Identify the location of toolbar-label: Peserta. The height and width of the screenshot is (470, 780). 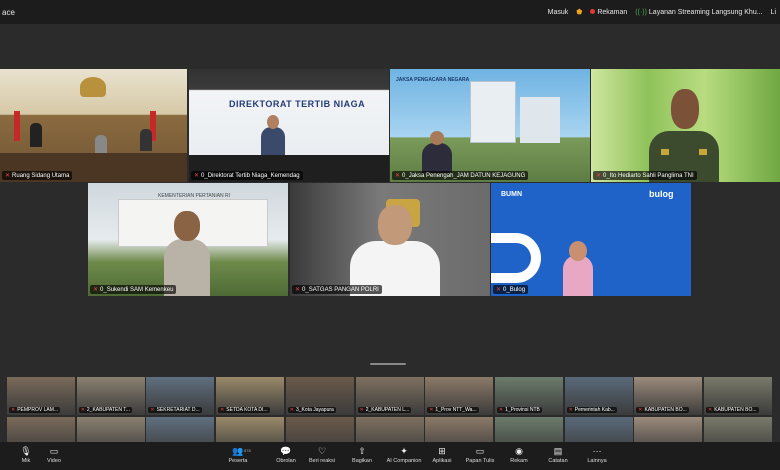
(238, 461).